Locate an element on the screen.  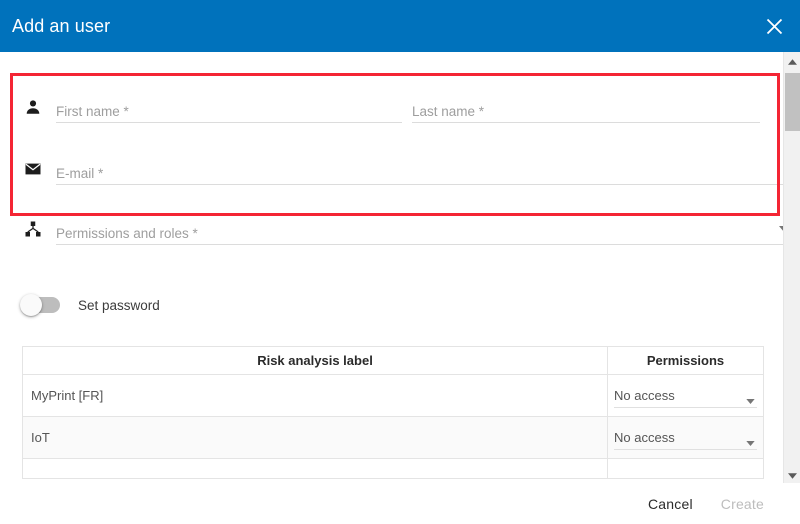
permission-cell-partial is located at coordinates (685, 468).